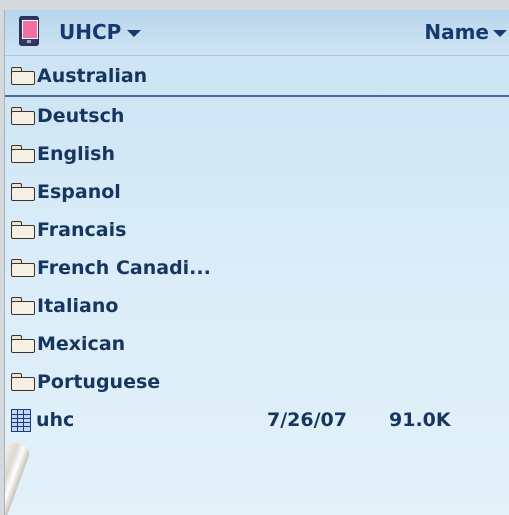 Image resolution: width=509 pixels, height=515 pixels. Describe the element at coordinates (82, 230) in the screenshot. I see `list-item-label: Francais` at that location.